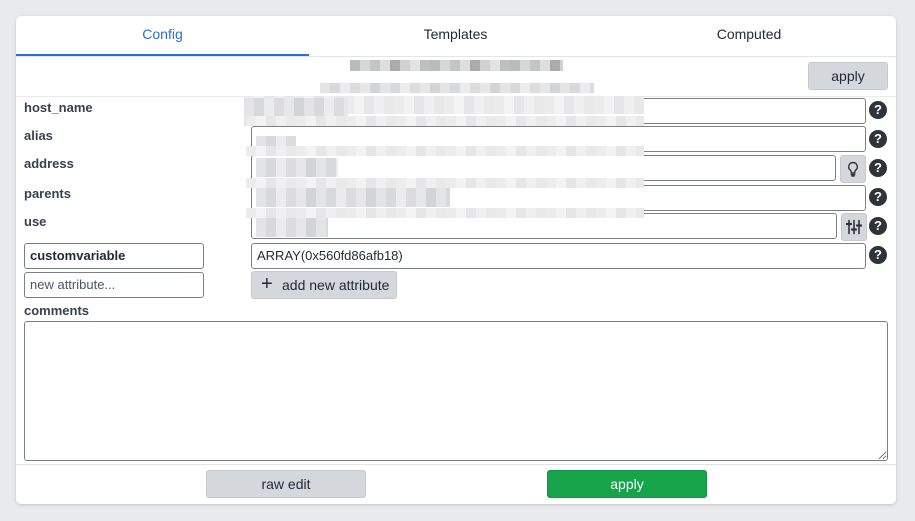 The image size is (915, 521). I want to click on alias-help-icon: ?, so click(878, 139).